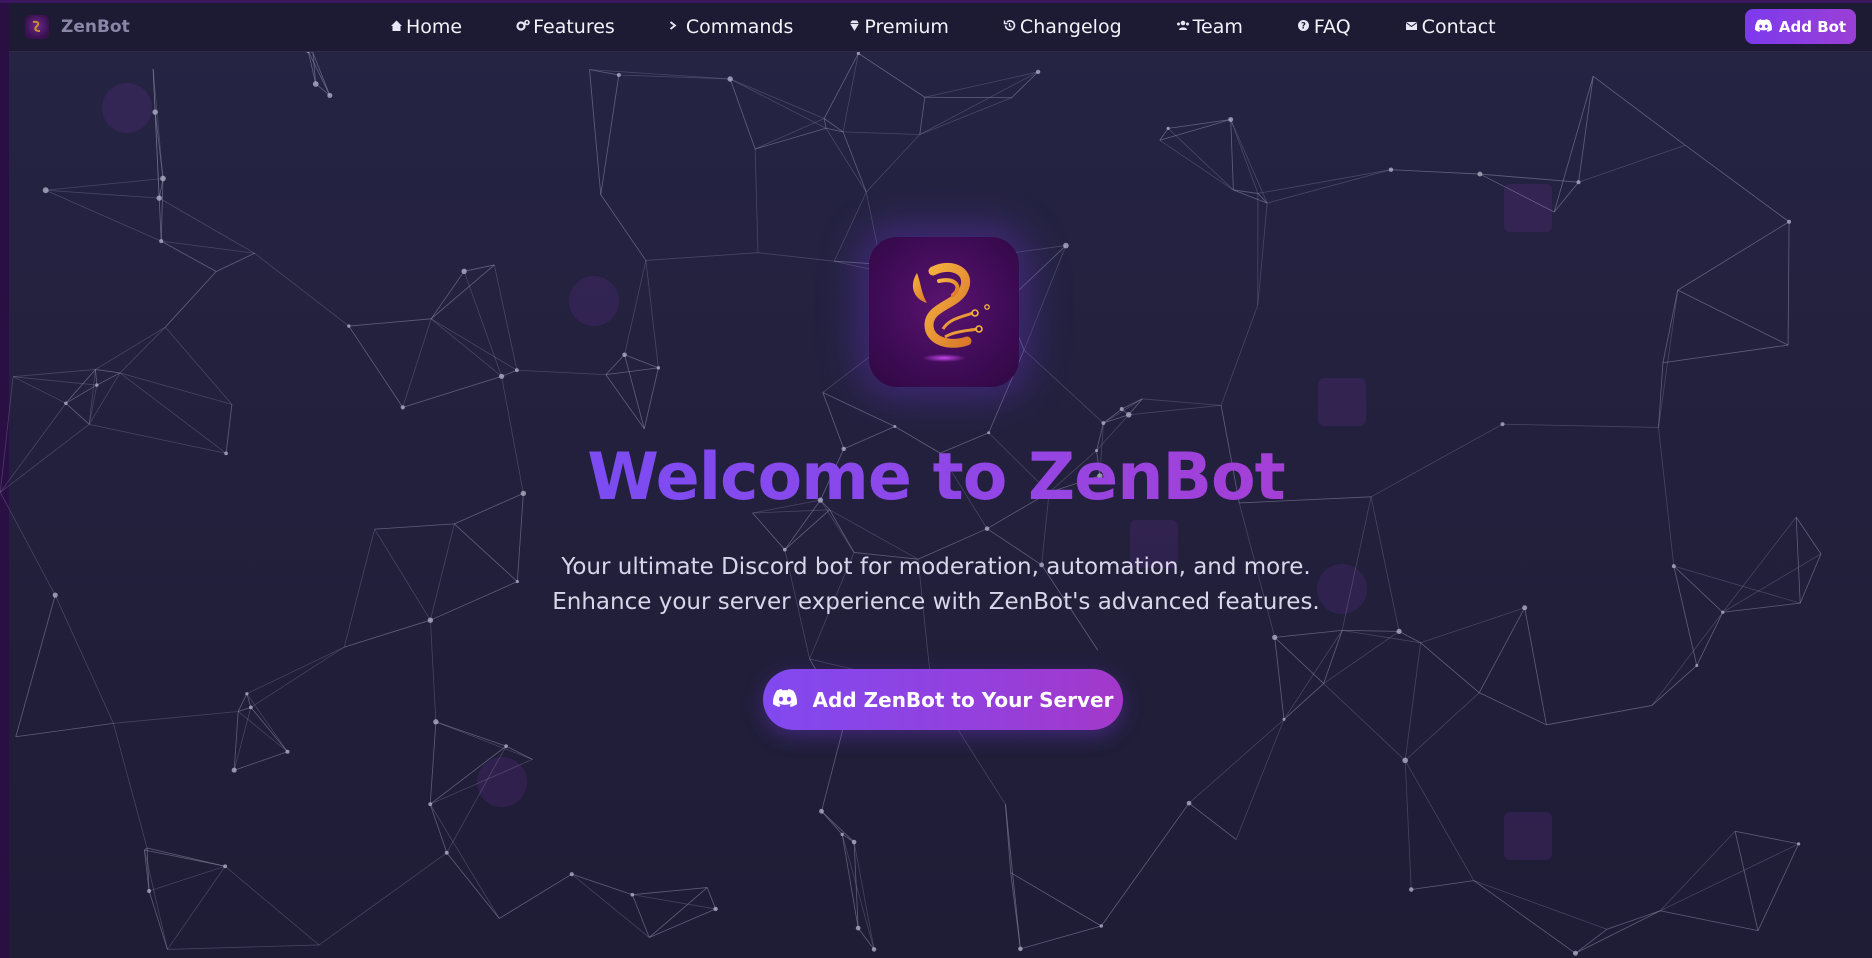 The image size is (1872, 958). I want to click on brand-logo-icon, so click(37, 27).